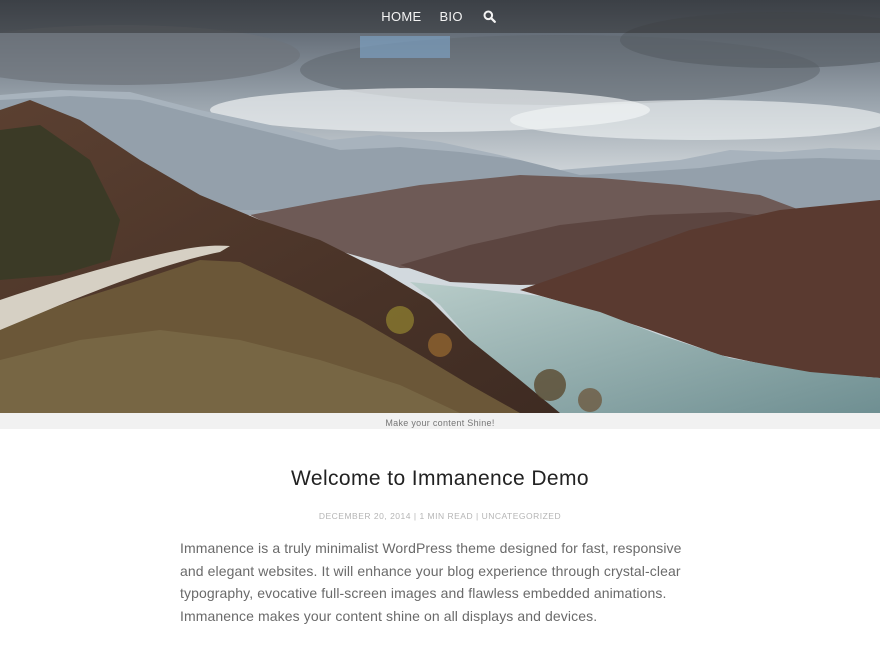 This screenshot has height=660, width=880. What do you see at coordinates (450, 16) in the screenshot?
I see `nav-item-bio: BIO` at bounding box center [450, 16].